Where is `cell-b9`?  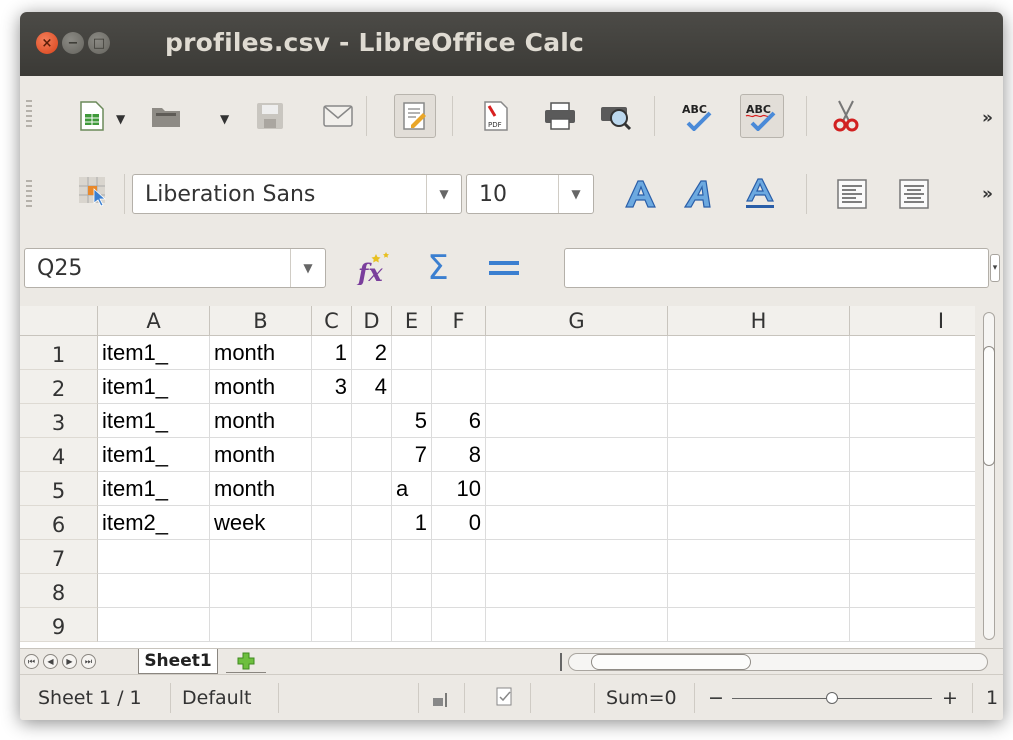 cell-b9 is located at coordinates (261, 625).